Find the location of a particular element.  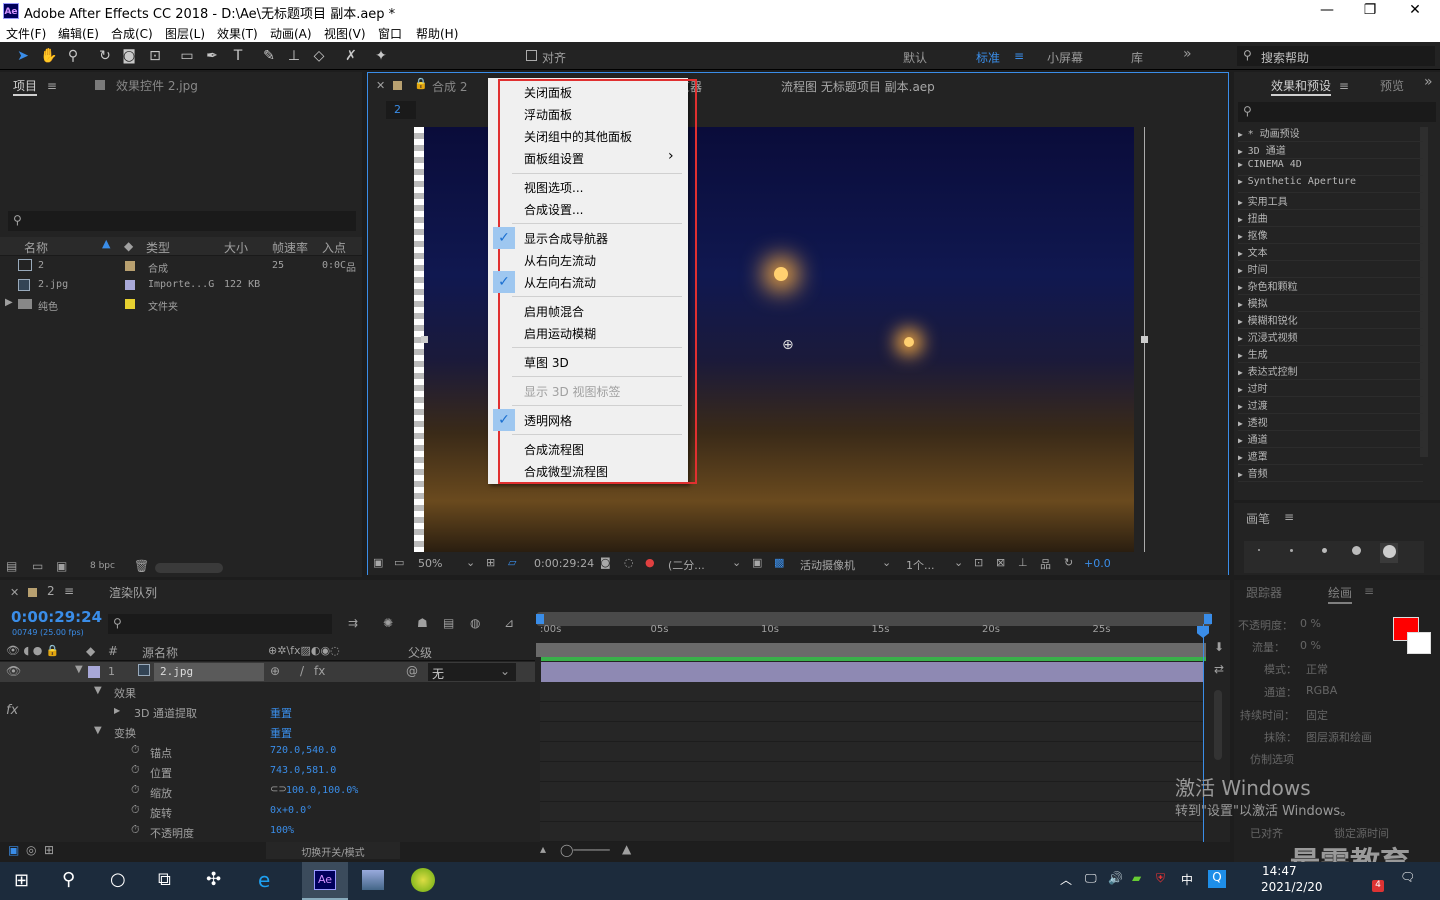

in-out-toggle-icon: ⊞ is located at coordinates (49, 850).